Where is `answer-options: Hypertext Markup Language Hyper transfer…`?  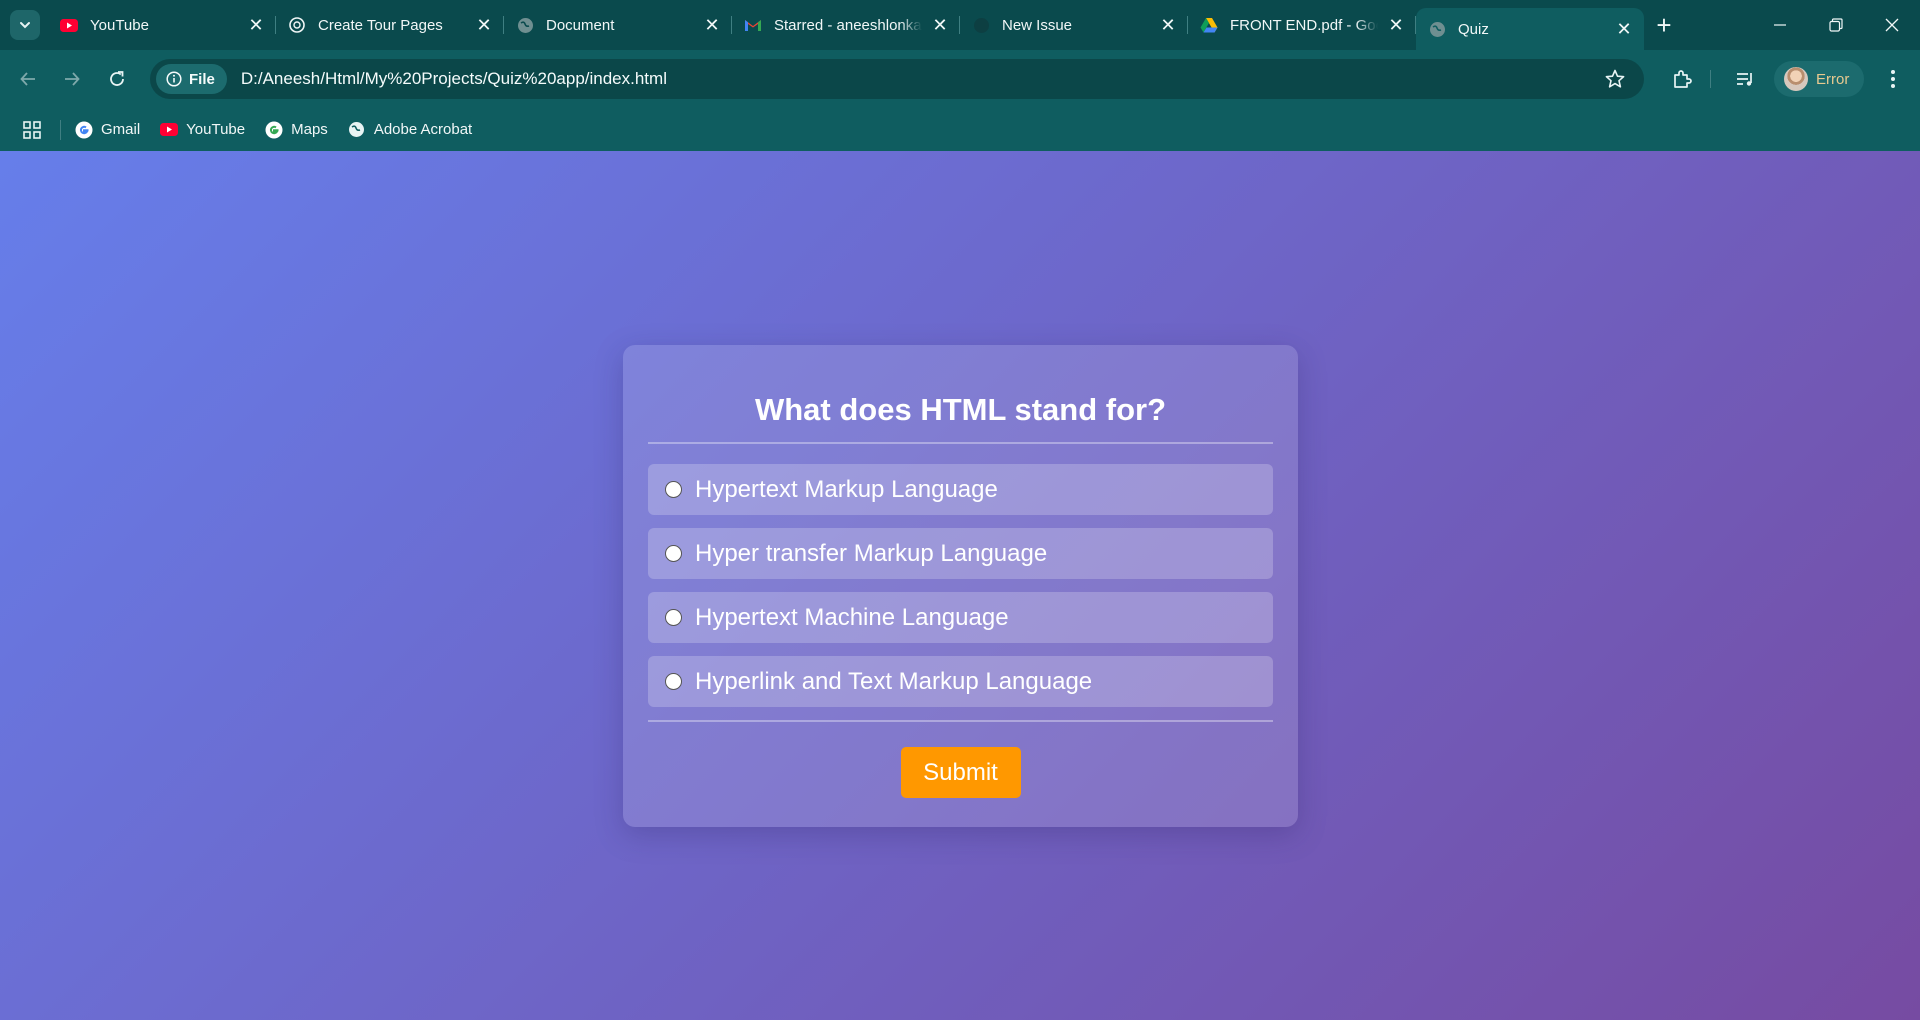 answer-options: Hypertext Markup Language Hyper transfer… is located at coordinates (960, 585).